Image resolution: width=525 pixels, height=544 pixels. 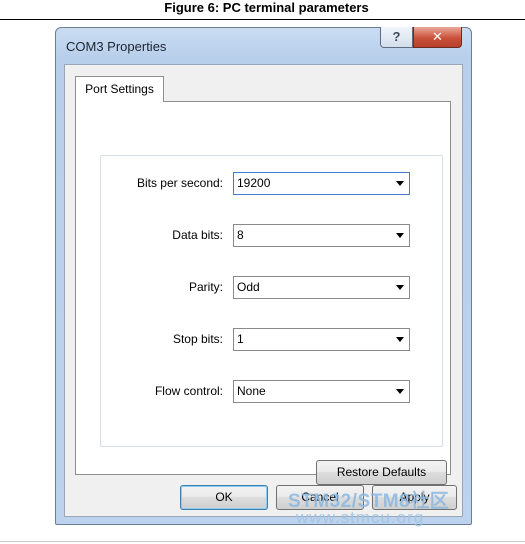 I want to click on tab-port-settings: Port Settings, so click(x=119, y=89).